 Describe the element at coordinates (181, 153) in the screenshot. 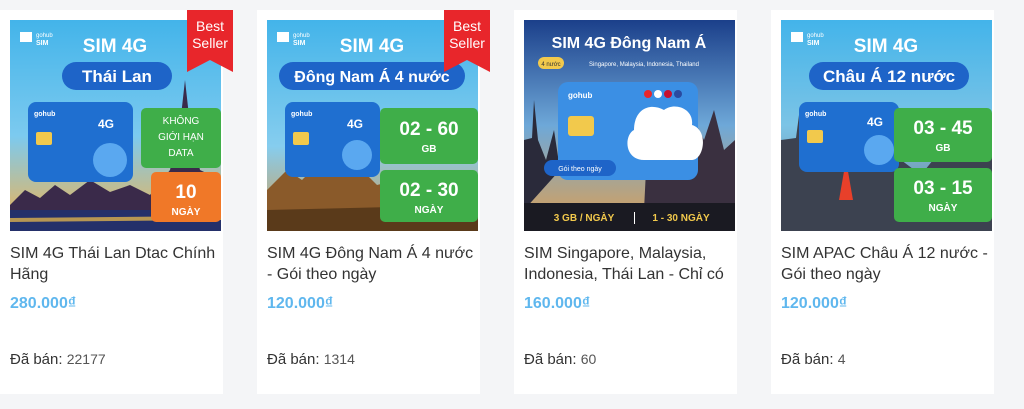

I see `svg-text: DATA` at that location.